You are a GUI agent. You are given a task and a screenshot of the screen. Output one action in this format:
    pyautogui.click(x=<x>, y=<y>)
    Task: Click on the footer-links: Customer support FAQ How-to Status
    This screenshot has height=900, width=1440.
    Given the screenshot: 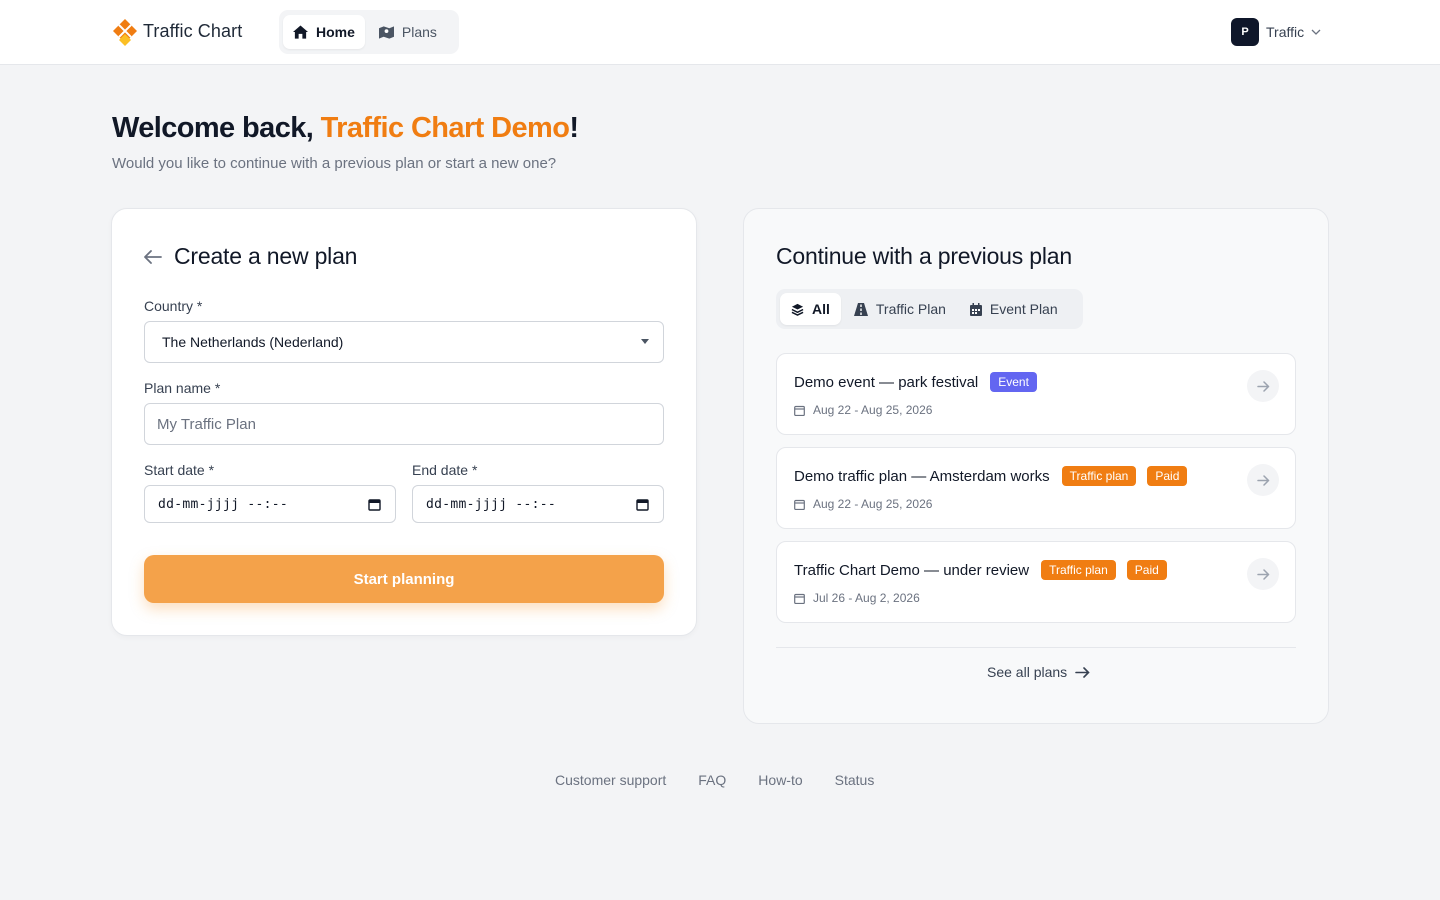 What is the action you would take?
    pyautogui.click(x=714, y=780)
    